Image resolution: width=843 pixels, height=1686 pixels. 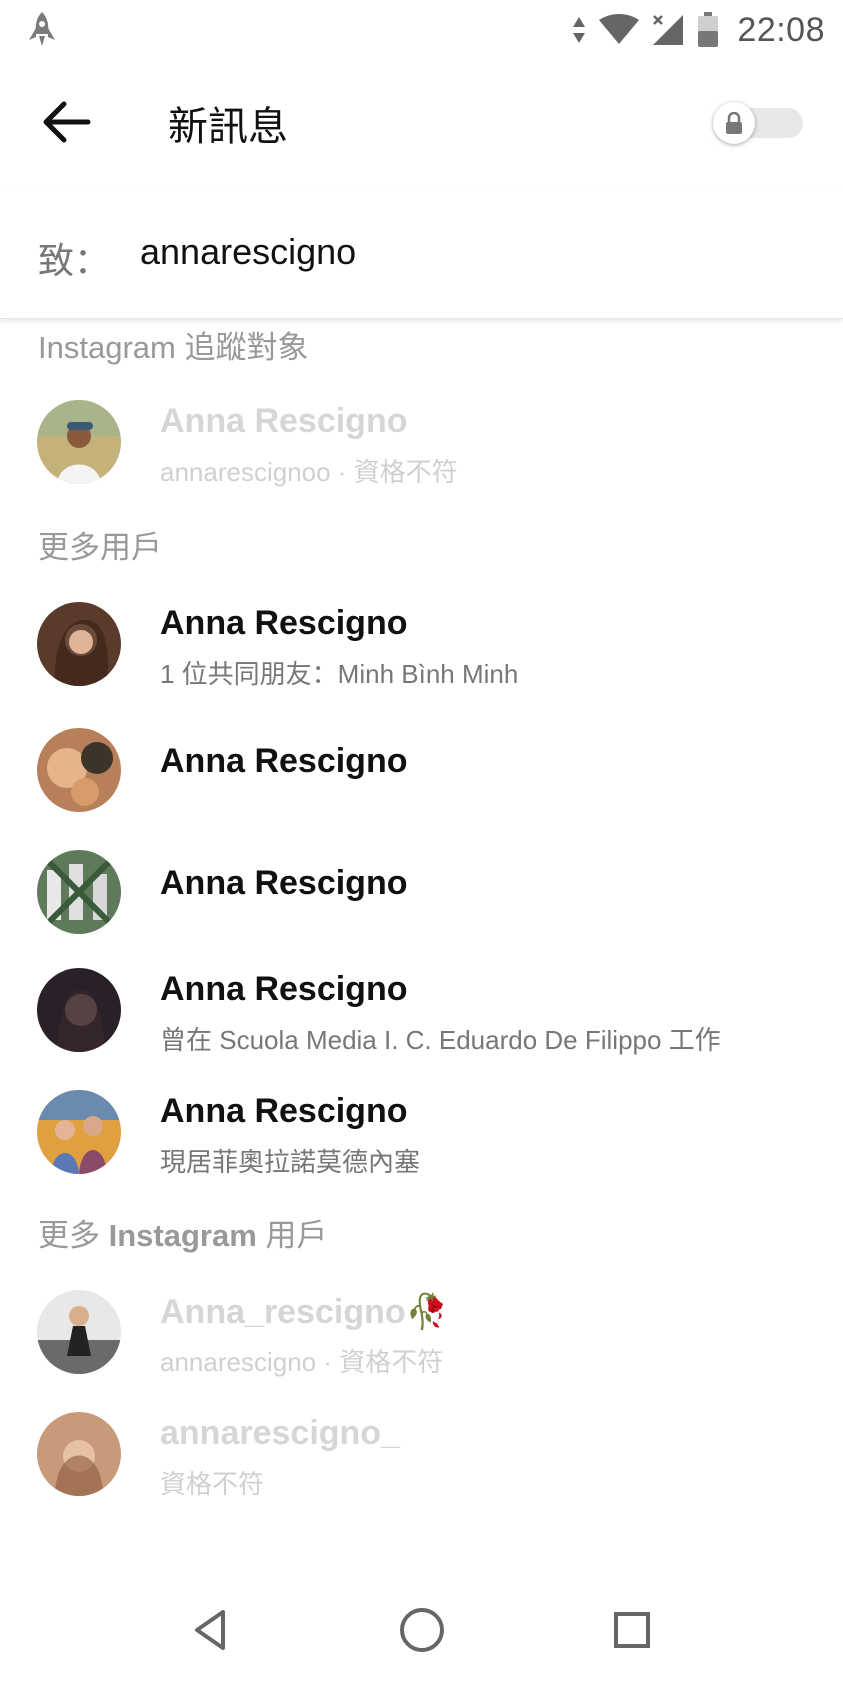 What do you see at coordinates (440, 252) in the screenshot?
I see `recipient-search-input` at bounding box center [440, 252].